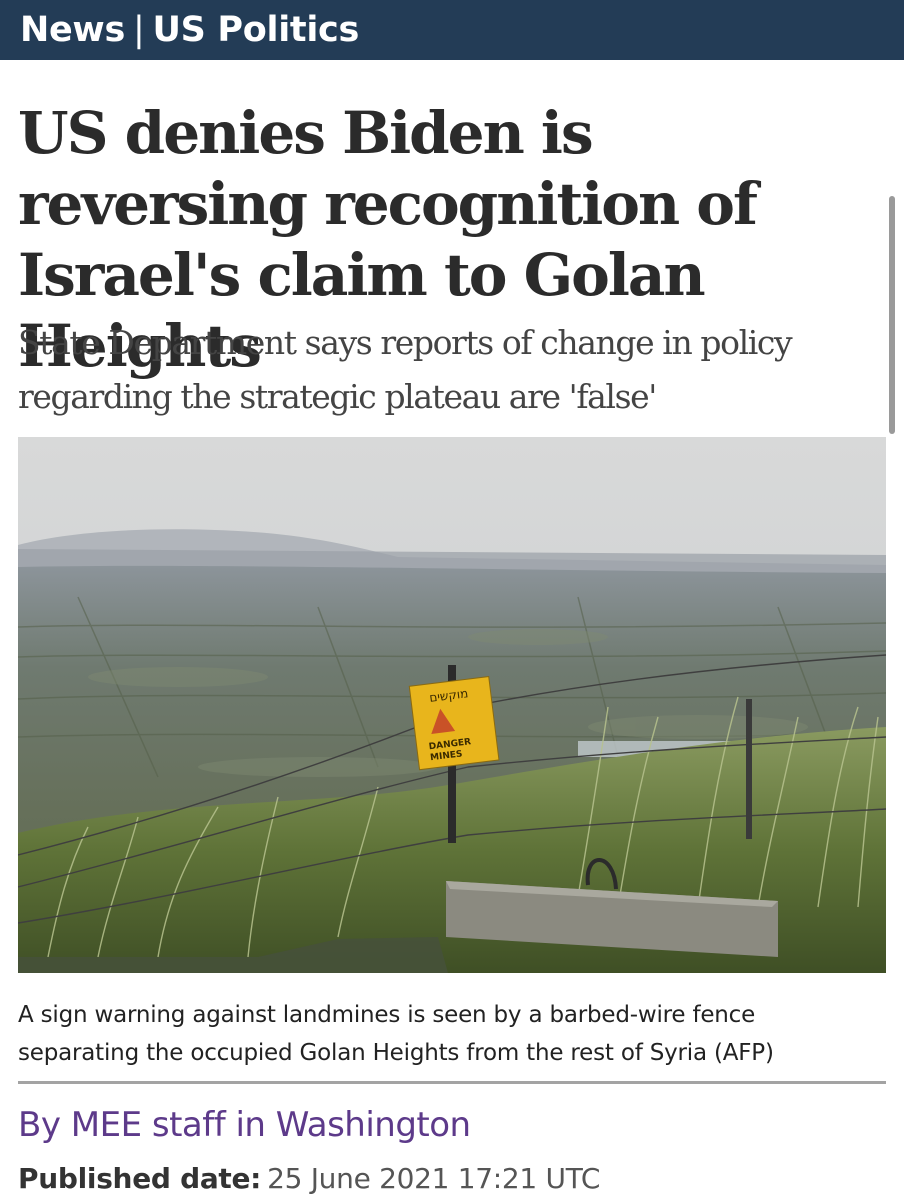 This screenshot has width=904, height=1200. I want to click on top-nav-bar: News | US Politics, so click(452, 30).